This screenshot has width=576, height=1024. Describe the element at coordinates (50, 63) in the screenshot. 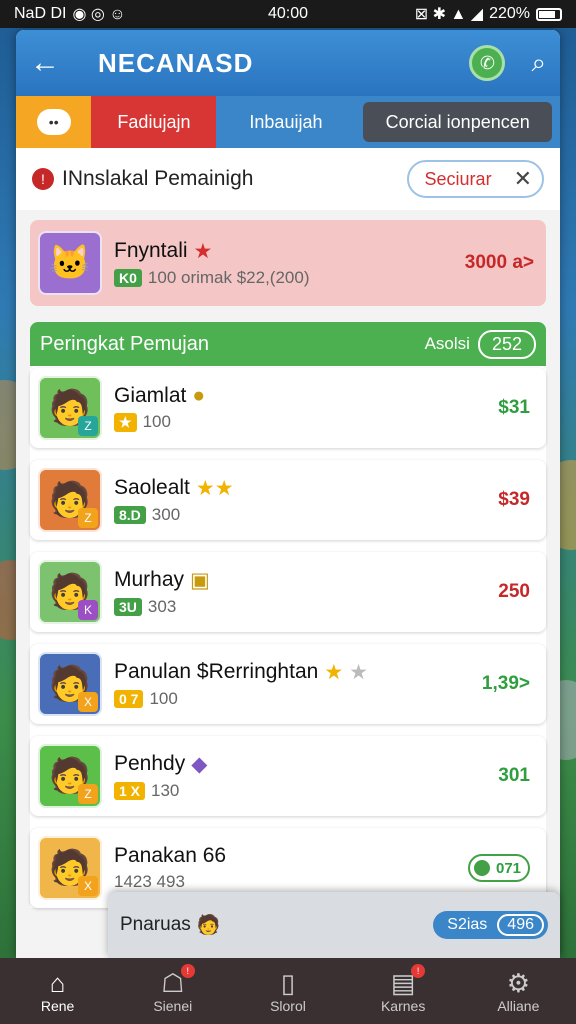

I see `back-arrow-icon: ←` at that location.